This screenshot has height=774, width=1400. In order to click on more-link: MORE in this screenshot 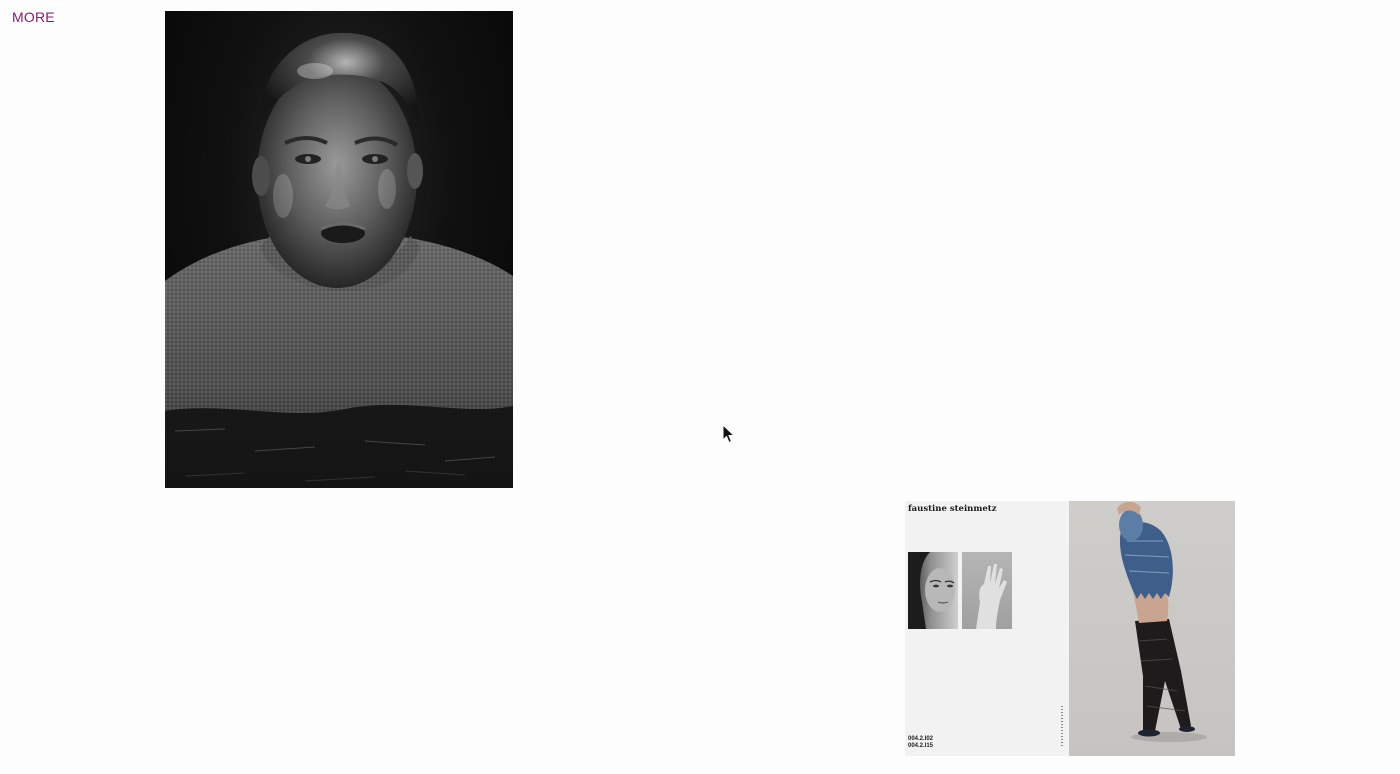, I will do `click(33, 17)`.